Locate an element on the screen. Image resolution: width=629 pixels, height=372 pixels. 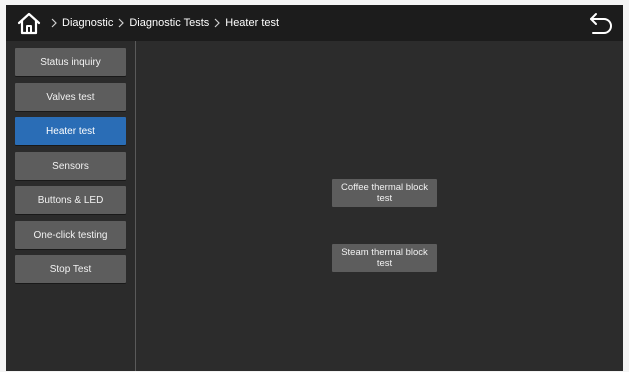
sidebar-item-one-click-testing: One-click testing is located at coordinates (70, 235).